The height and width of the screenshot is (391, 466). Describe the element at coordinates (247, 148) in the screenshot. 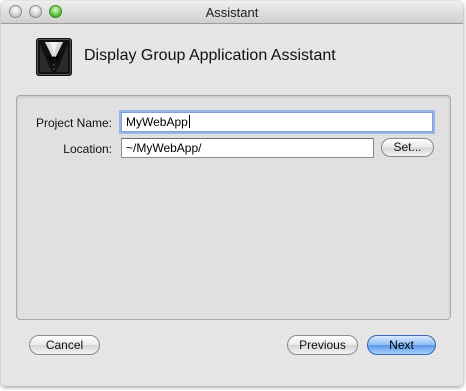

I see `location-field: ~/MyWebApp/` at that location.